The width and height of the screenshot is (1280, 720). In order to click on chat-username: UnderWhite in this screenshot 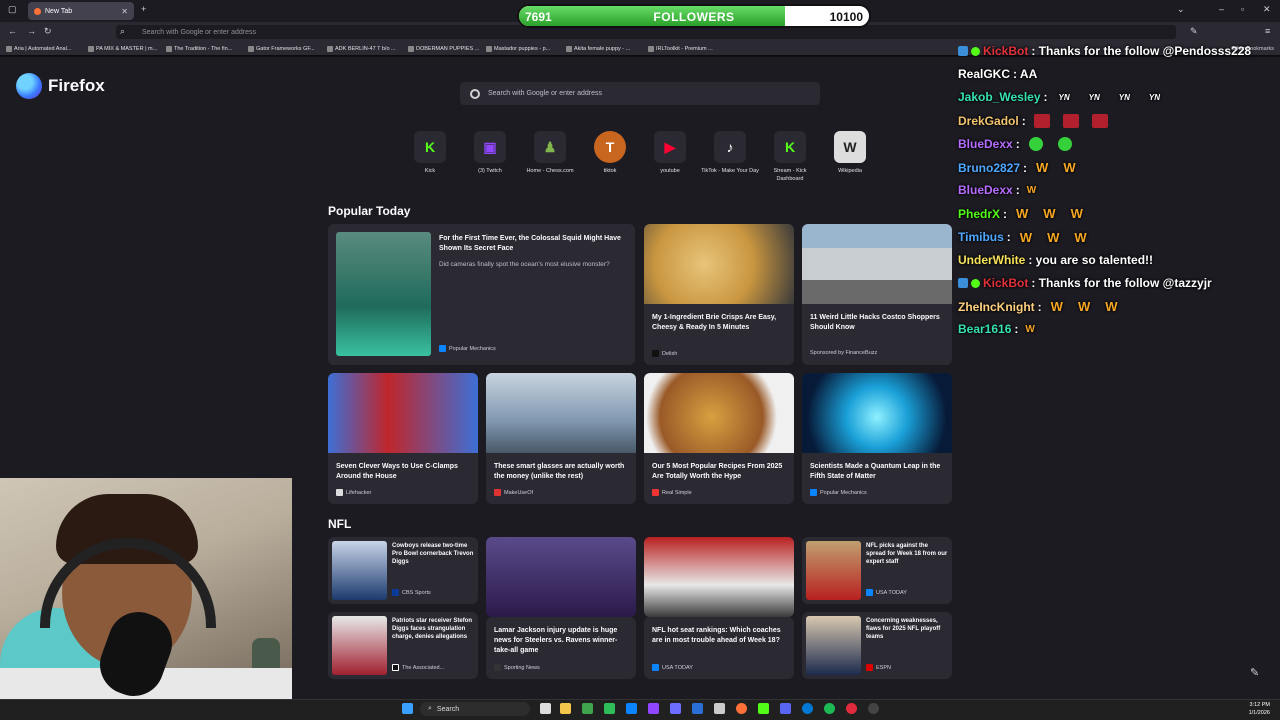, I will do `click(991, 260)`.